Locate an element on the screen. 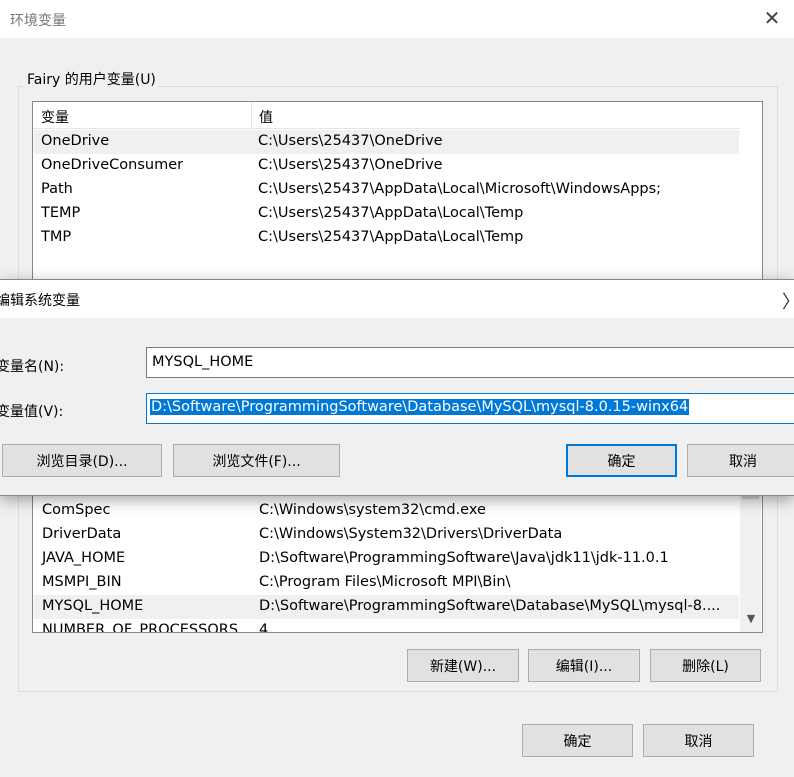 This screenshot has width=794, height=777. list-item: TMP C:\Users\25437\AppData\Local\Temp is located at coordinates (386, 238).